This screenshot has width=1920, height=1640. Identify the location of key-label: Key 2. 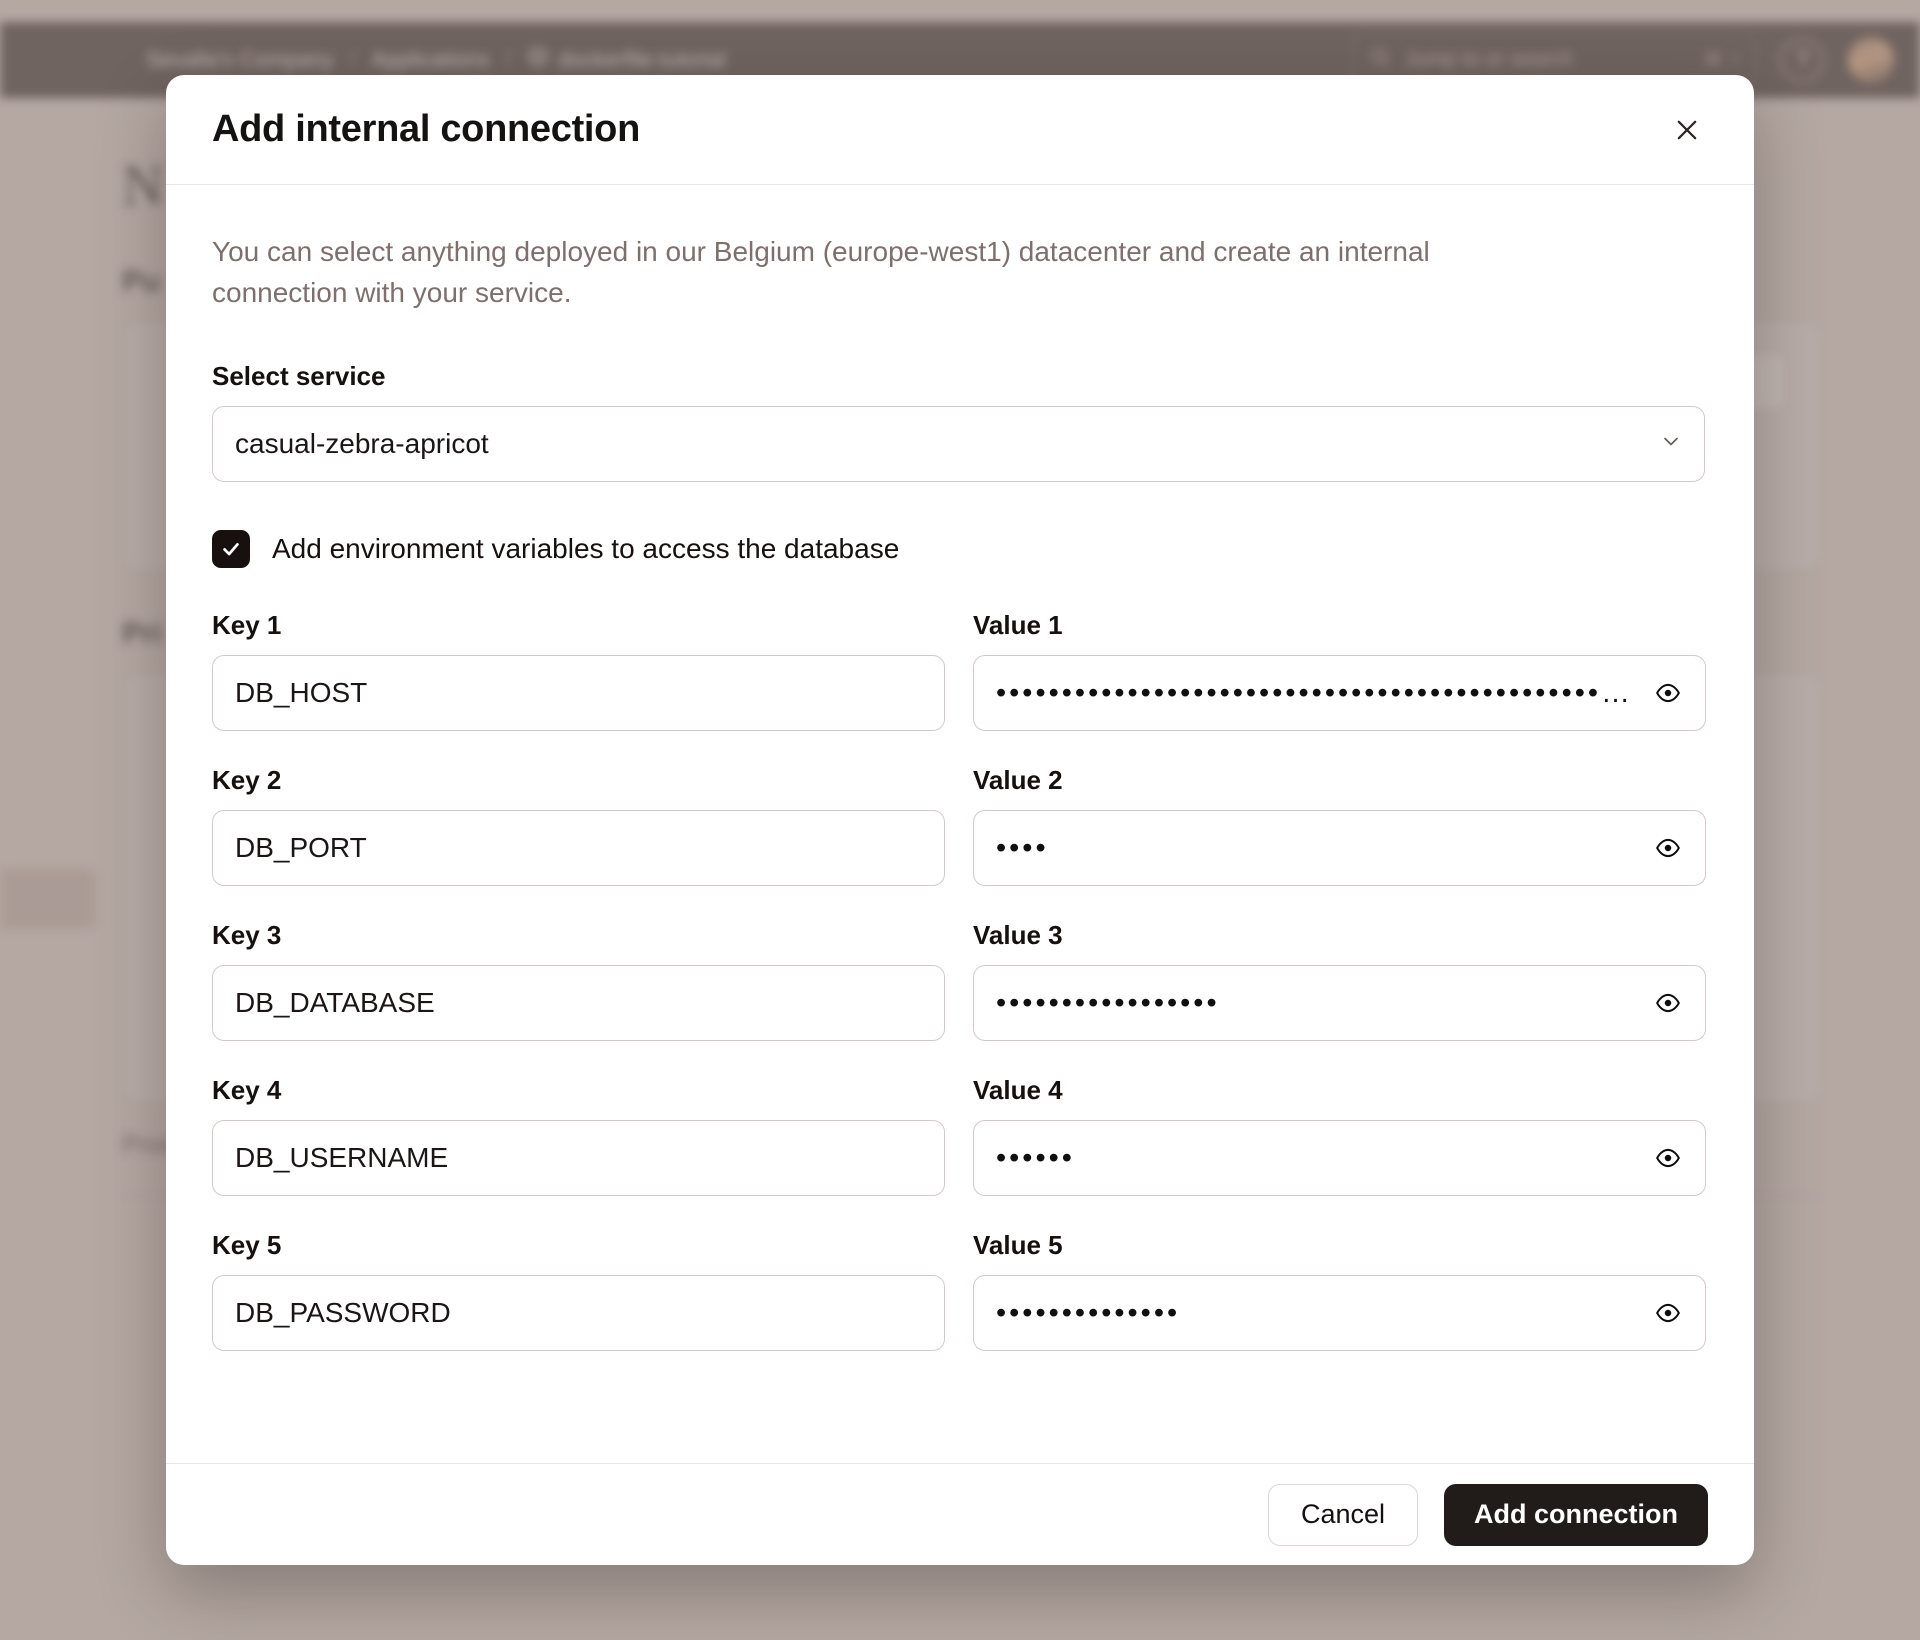
(247, 780).